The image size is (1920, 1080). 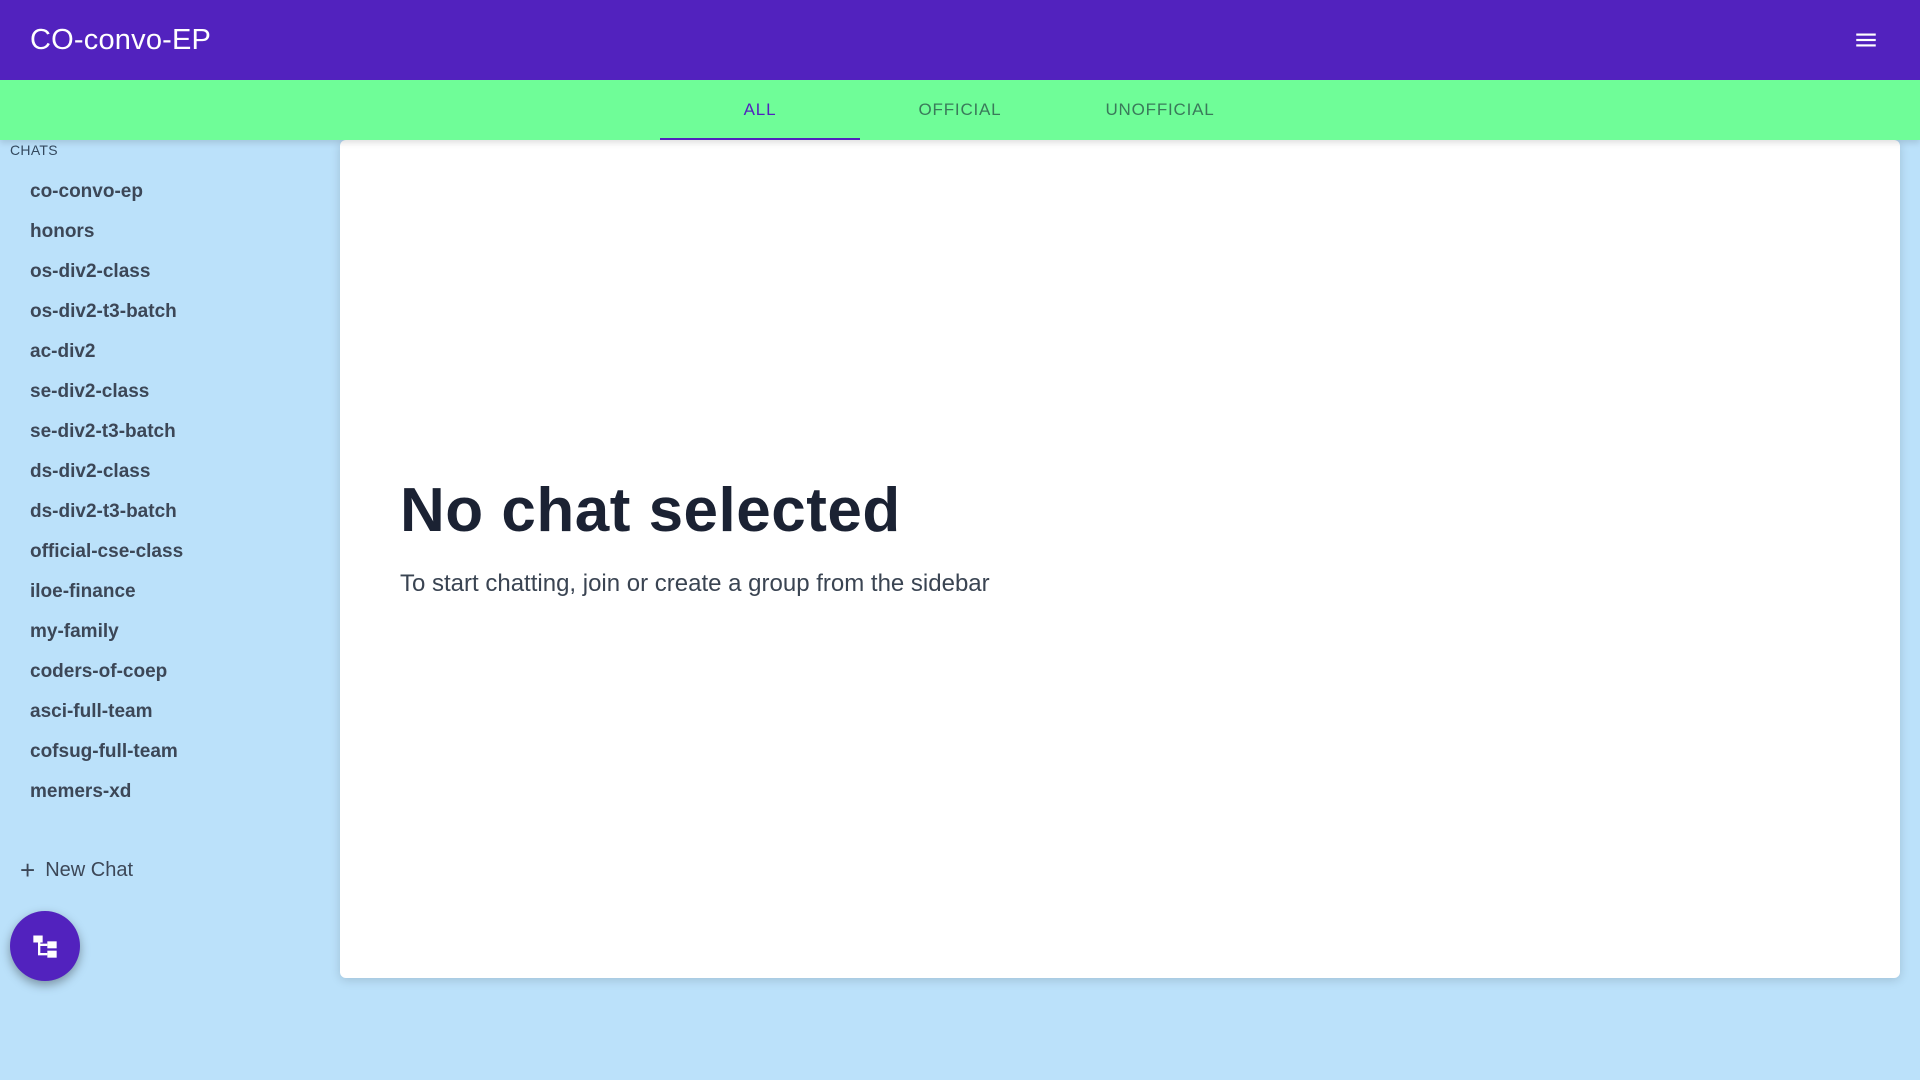 What do you see at coordinates (165, 312) in the screenshot?
I see `chat-item-os-div2-t3-batch: os-div2-t3-batch` at bounding box center [165, 312].